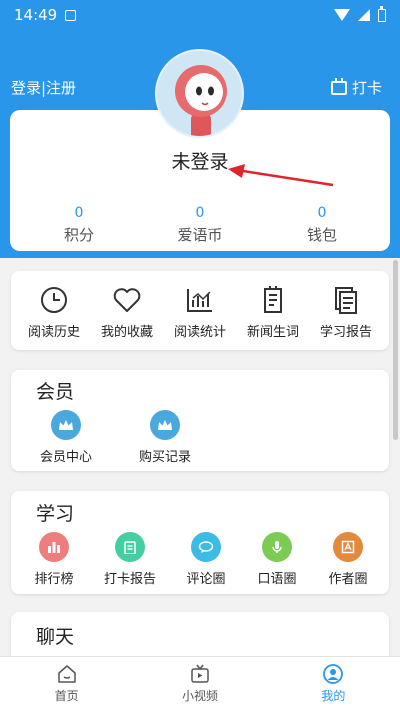 This screenshot has height=710, width=400. Describe the element at coordinates (66, 683) in the screenshot. I see `tab-home: 首页` at that location.